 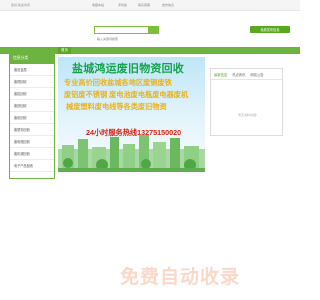 I want to click on sidebar-item-aluminum: 废铝回收 ›, so click(x=32, y=94).